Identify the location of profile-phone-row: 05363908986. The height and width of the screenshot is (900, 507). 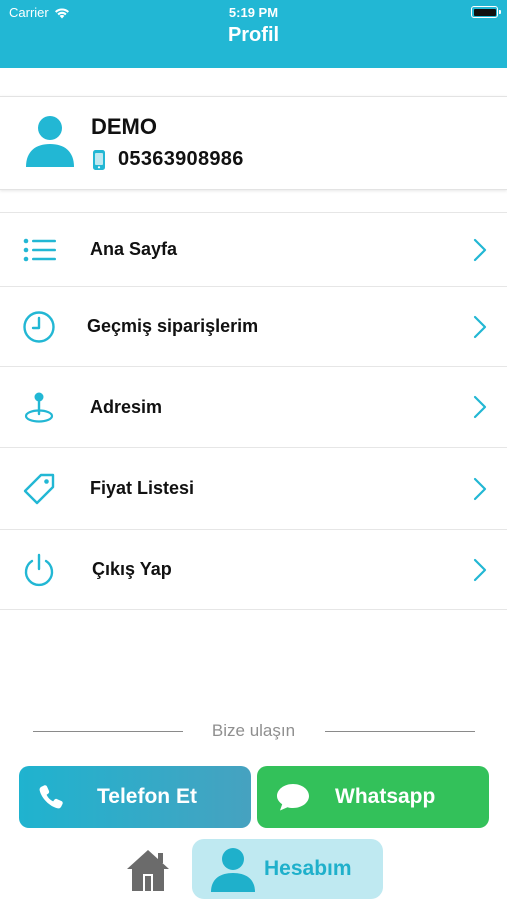
(168, 159).